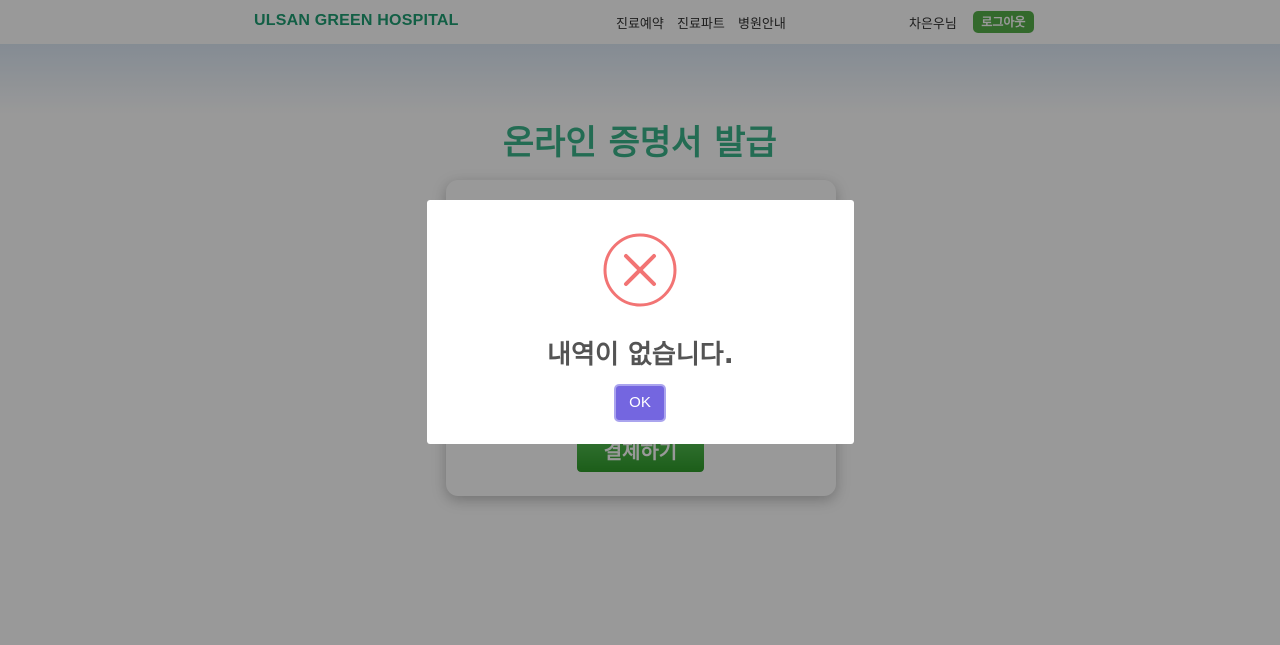 The width and height of the screenshot is (1280, 645). I want to click on alert-message: 내역이 없습니다., so click(640, 355).